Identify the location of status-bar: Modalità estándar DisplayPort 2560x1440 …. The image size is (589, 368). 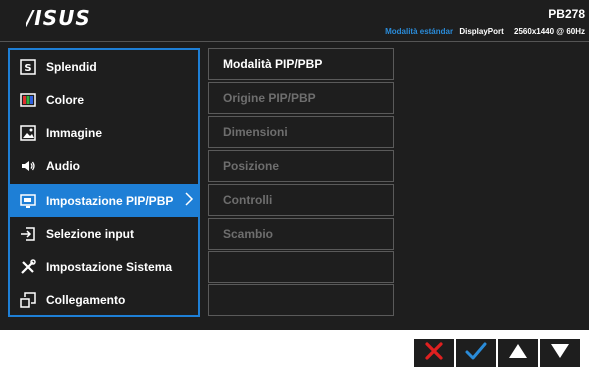
(485, 31).